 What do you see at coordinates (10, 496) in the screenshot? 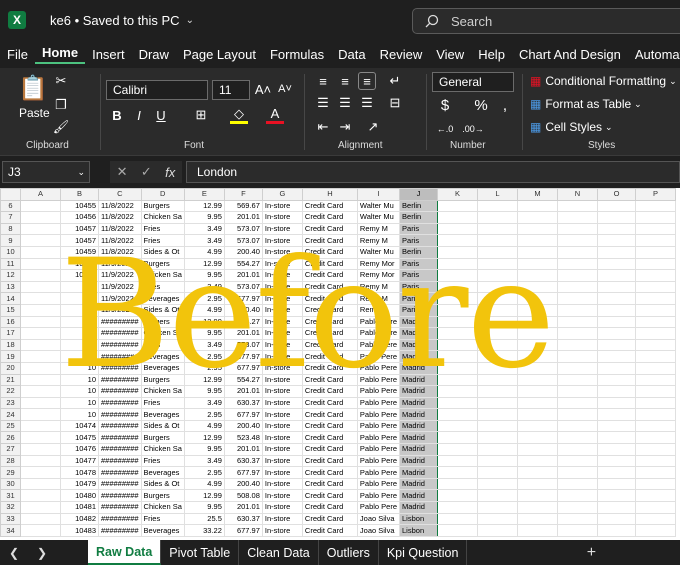
I see `row-header: 31` at bounding box center [10, 496].